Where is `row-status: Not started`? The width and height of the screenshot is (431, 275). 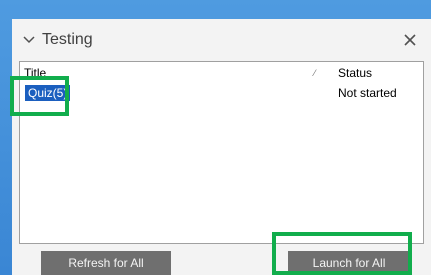
row-status: Not started is located at coordinates (367, 93).